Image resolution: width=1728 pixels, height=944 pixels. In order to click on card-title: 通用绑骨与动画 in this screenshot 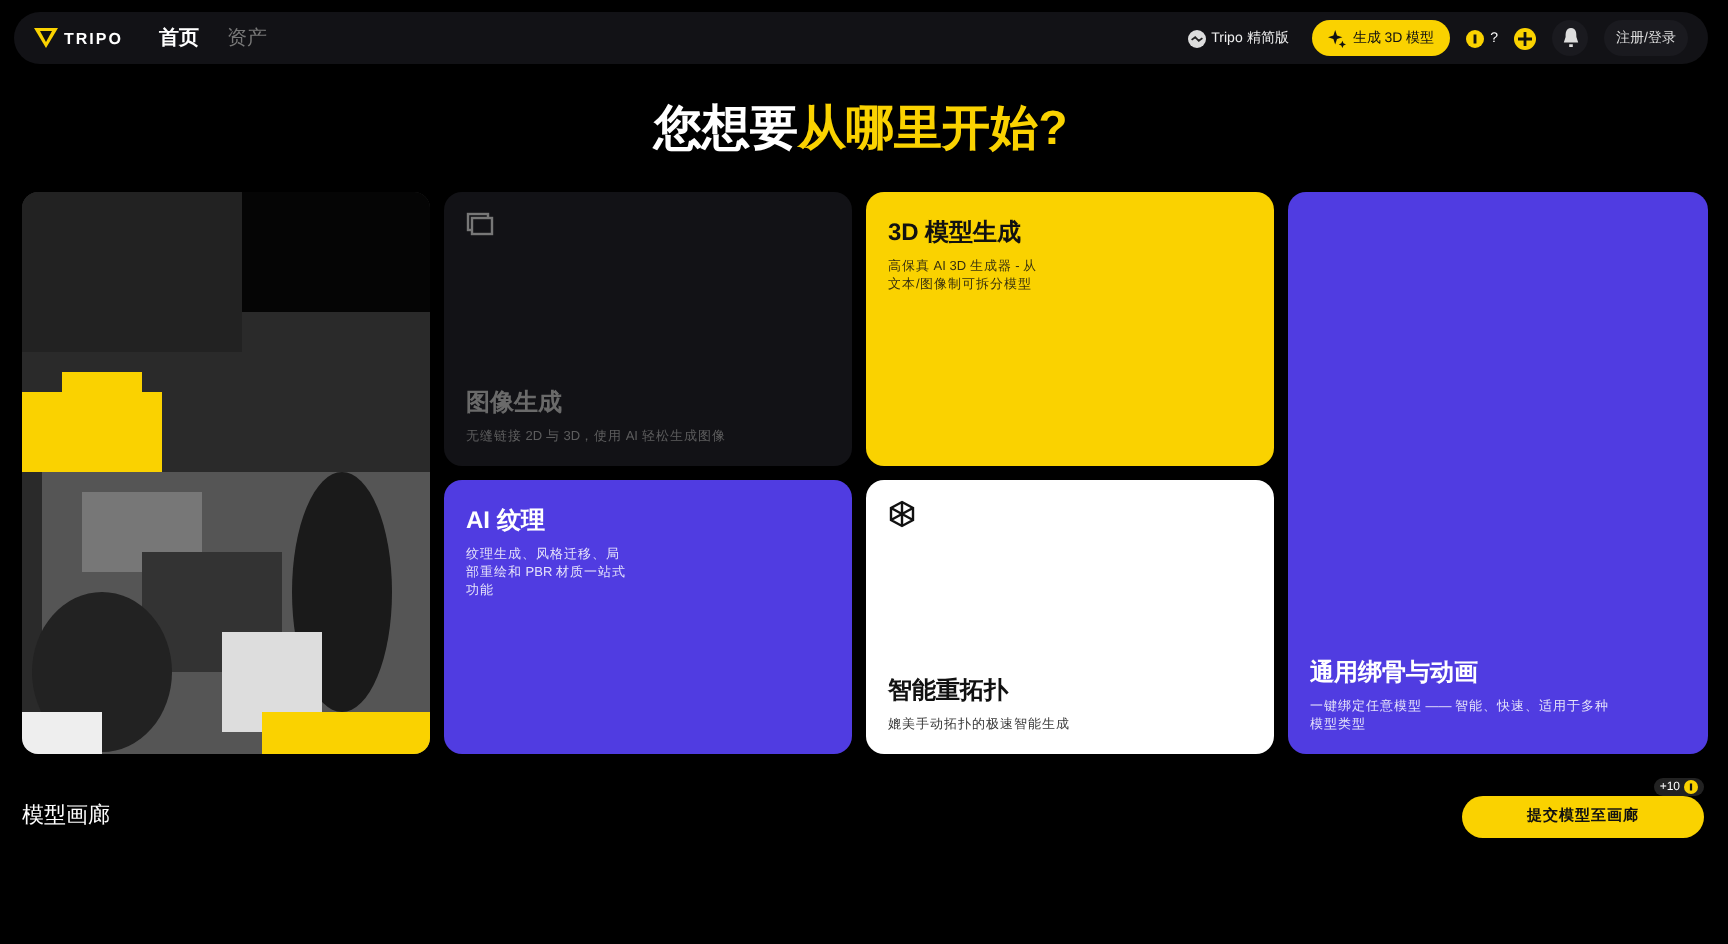, I will do `click(1395, 672)`.